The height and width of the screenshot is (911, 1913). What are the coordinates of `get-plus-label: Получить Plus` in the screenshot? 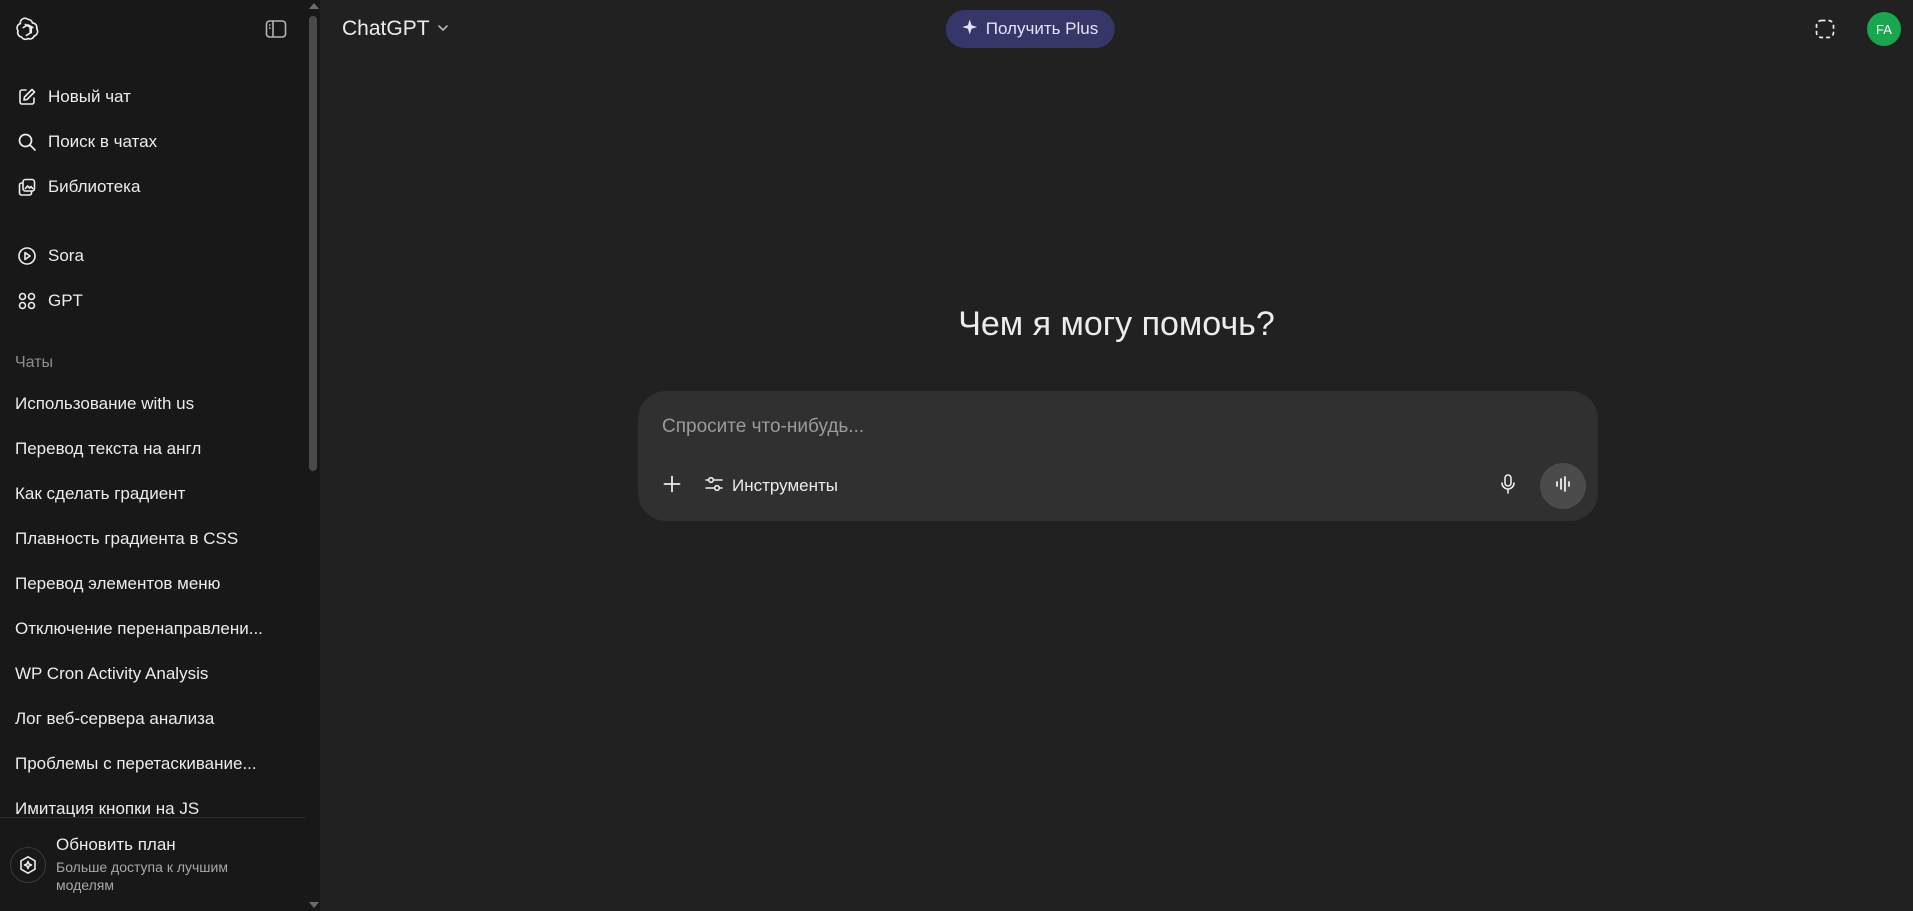 It's located at (1042, 28).